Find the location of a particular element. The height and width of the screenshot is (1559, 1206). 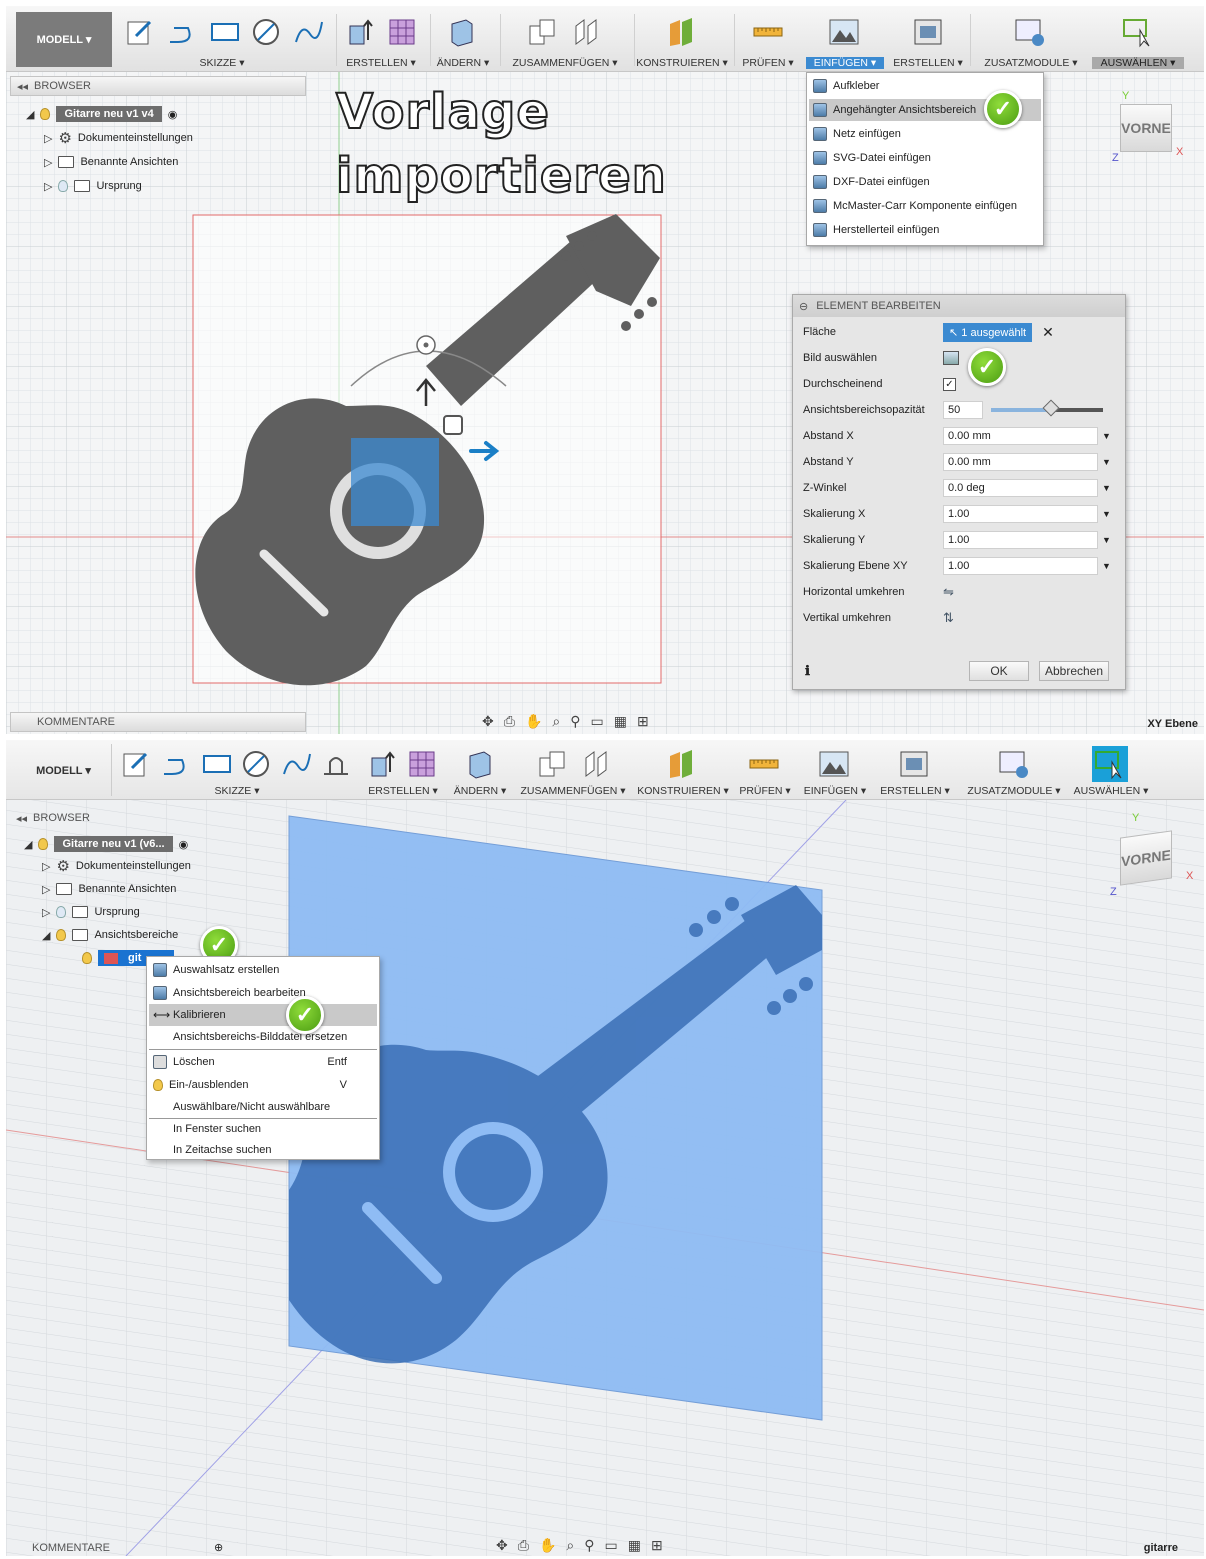

comments-panel: KOMMENTARE is located at coordinates (158, 722).